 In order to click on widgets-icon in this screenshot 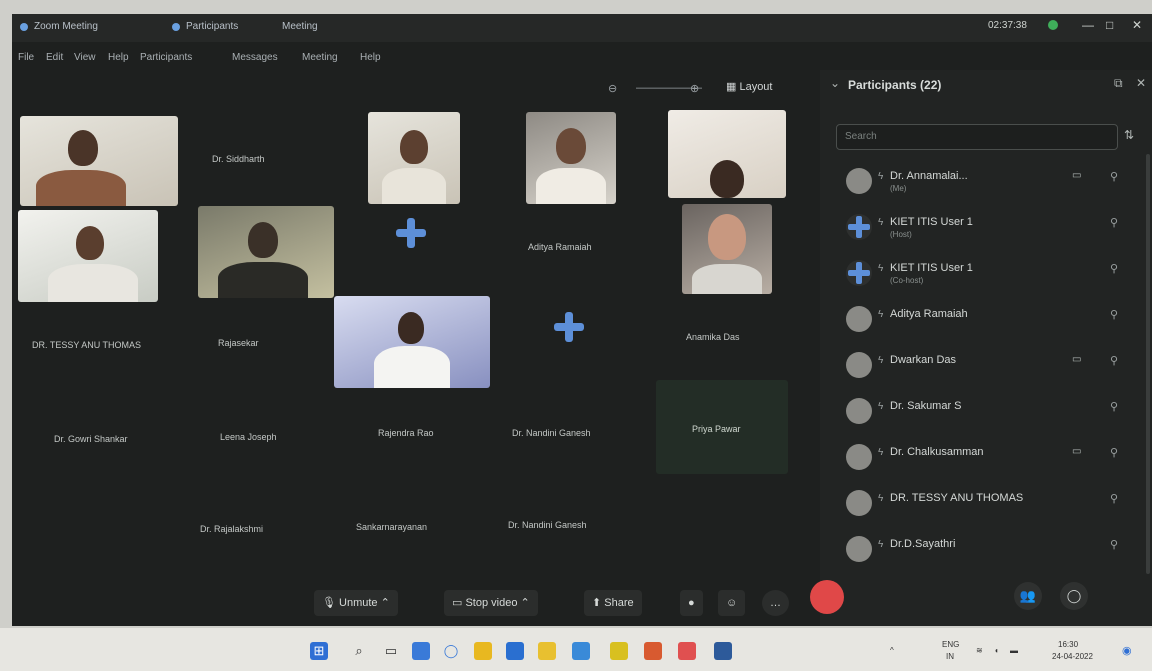, I will do `click(421, 651)`.